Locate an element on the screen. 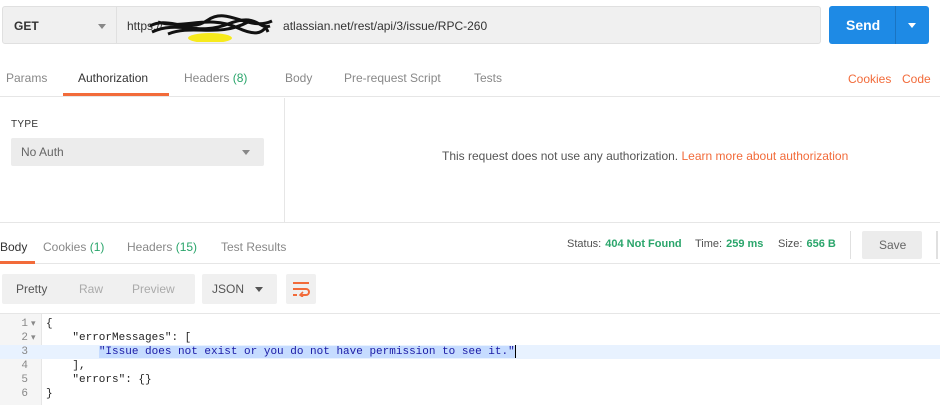 Image resolution: width=940 pixels, height=405 pixels. auth-type-panel: TYPE No Auth is located at coordinates (142, 160).